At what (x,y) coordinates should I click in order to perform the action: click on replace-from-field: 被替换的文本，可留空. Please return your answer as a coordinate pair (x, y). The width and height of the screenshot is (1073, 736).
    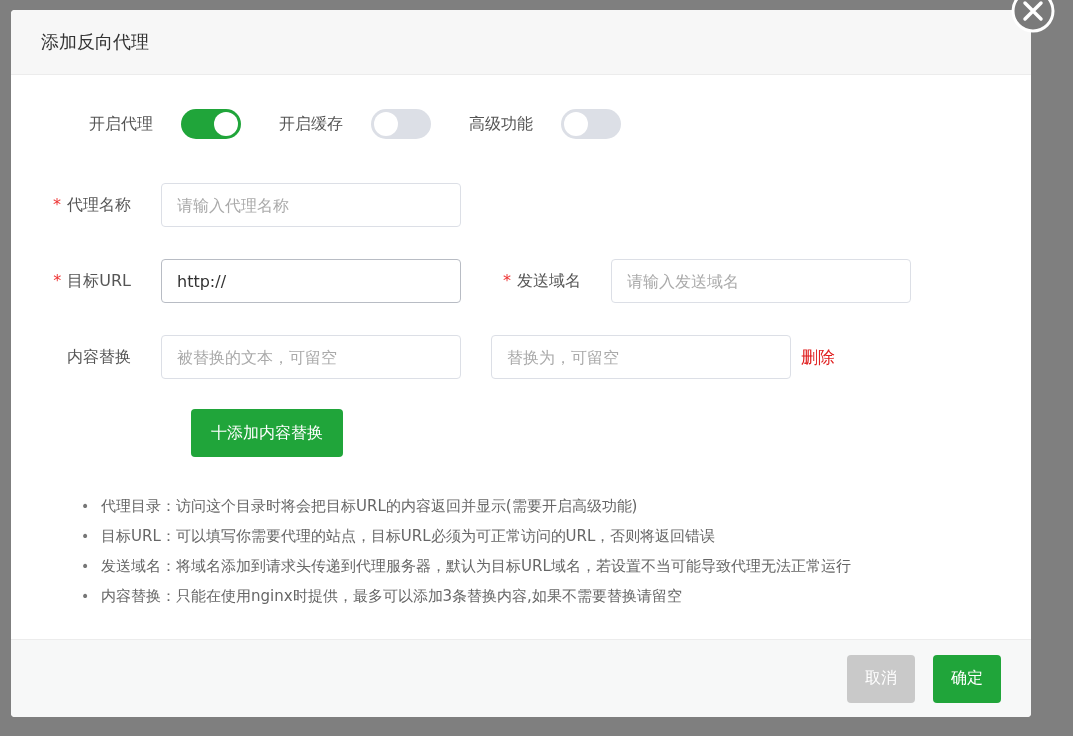
    Looking at the image, I should click on (311, 357).